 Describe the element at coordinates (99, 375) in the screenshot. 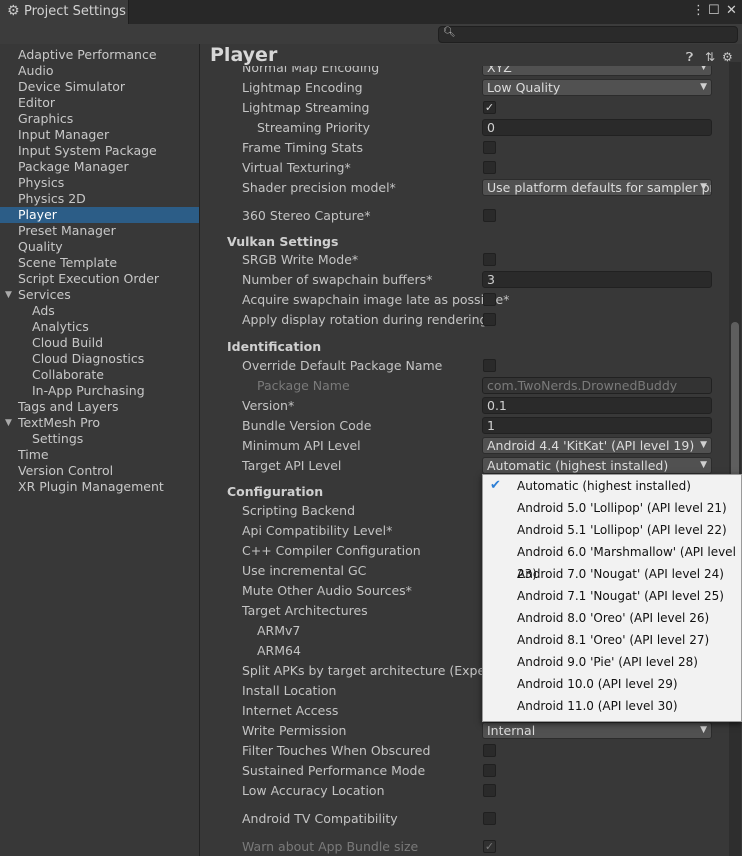

I see `sidebar-item-collaborate: Collaborate` at that location.